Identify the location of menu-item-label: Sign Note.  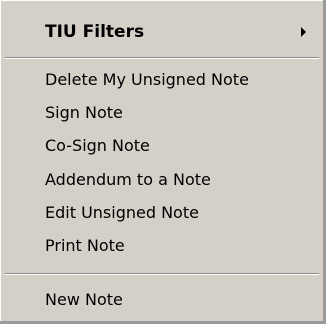
(84, 112).